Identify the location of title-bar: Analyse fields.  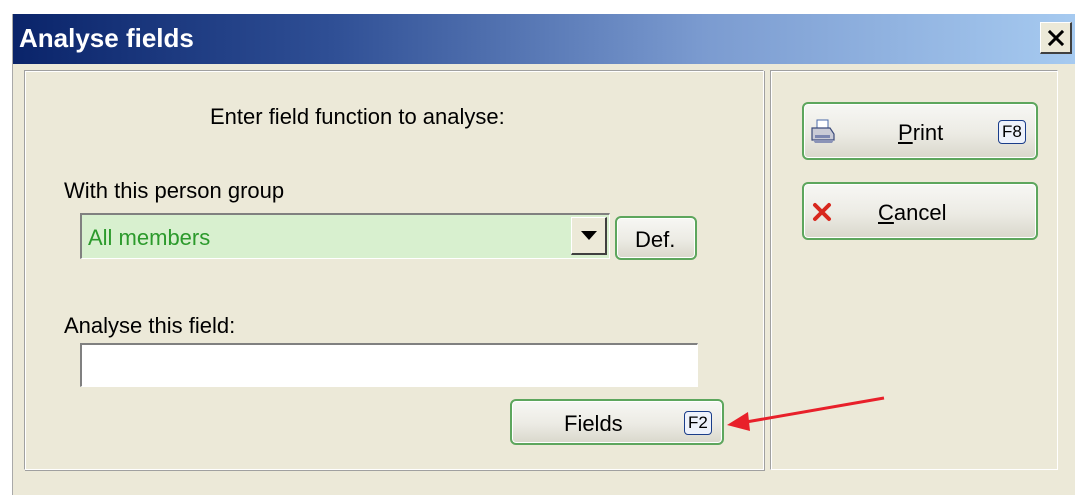
(544, 39).